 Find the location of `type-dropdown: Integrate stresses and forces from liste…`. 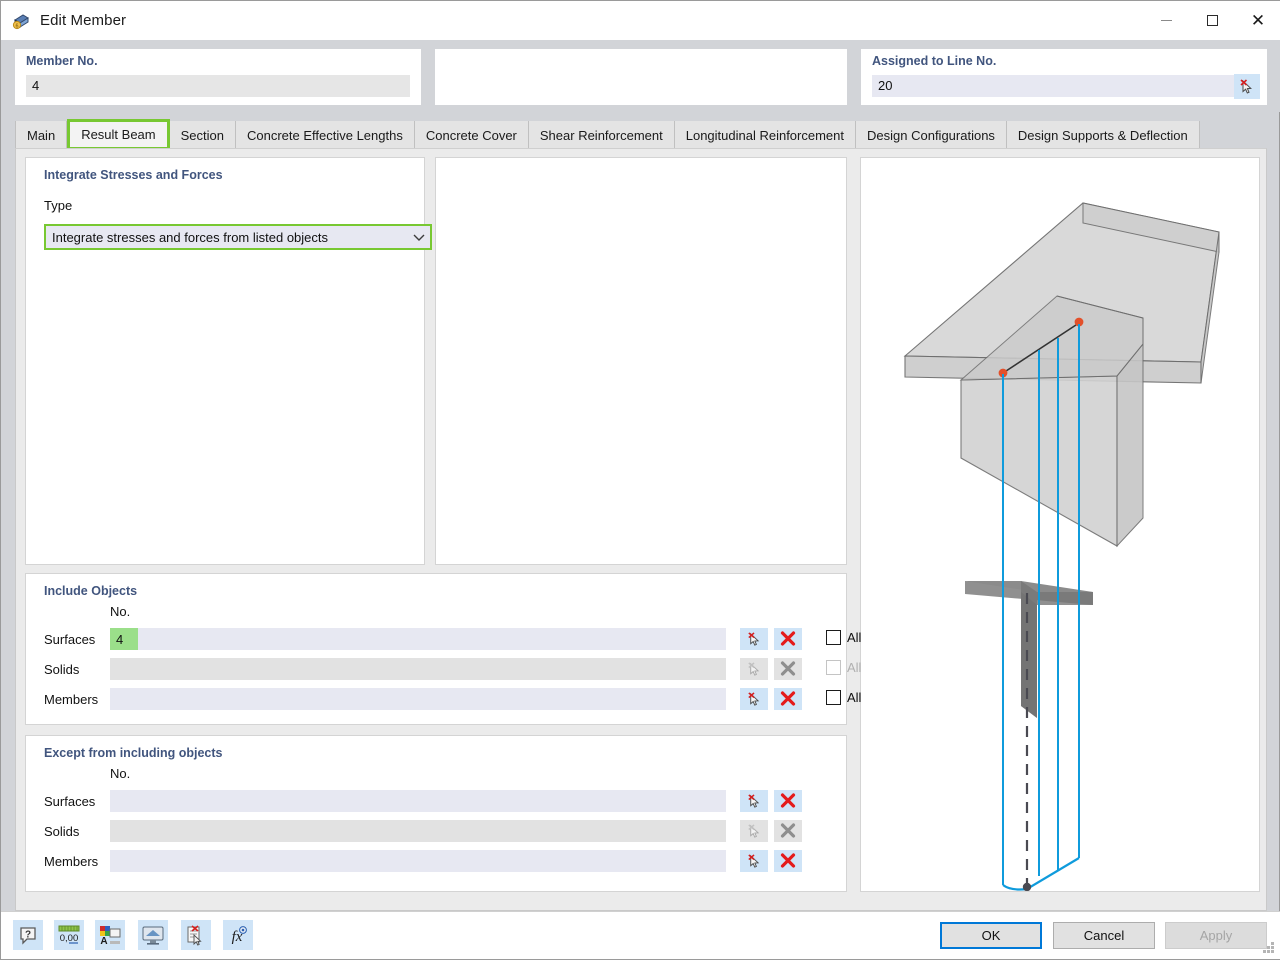

type-dropdown: Integrate stresses and forces from liste… is located at coordinates (238, 237).